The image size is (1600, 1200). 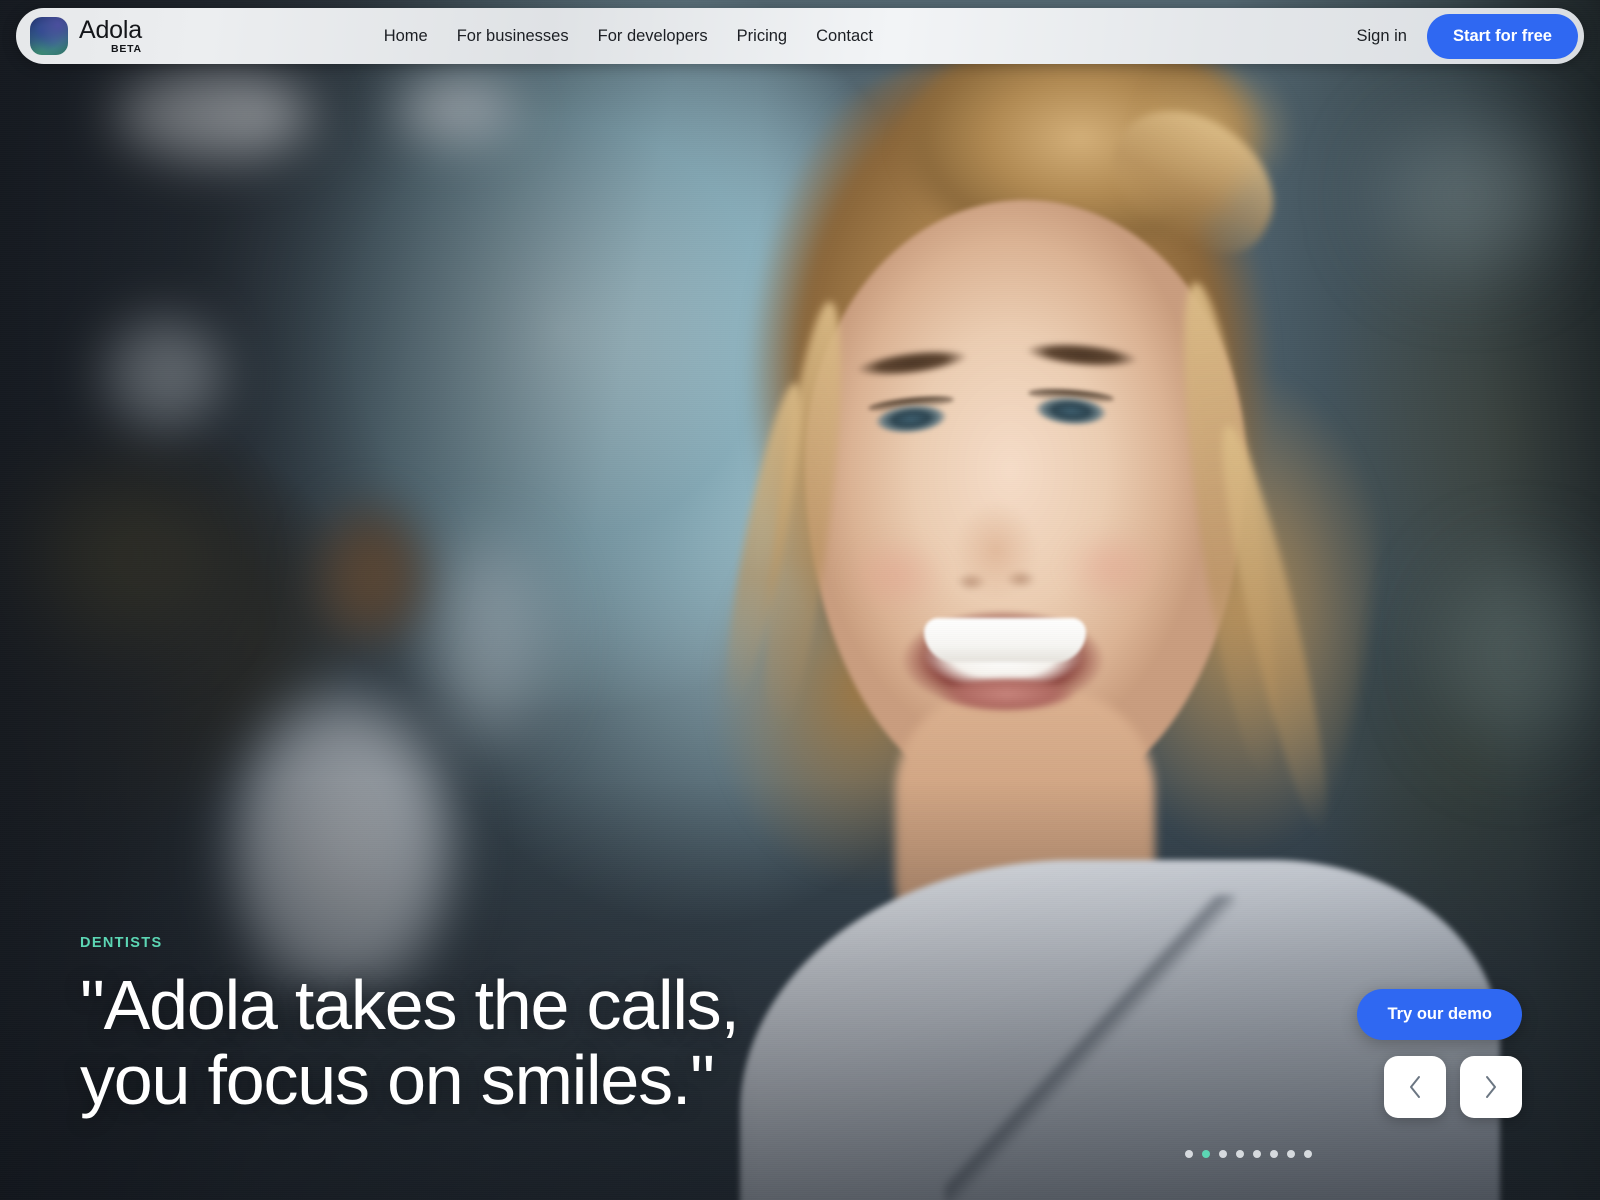 What do you see at coordinates (1502, 36) in the screenshot?
I see `start-for-free-button: Start for free` at bounding box center [1502, 36].